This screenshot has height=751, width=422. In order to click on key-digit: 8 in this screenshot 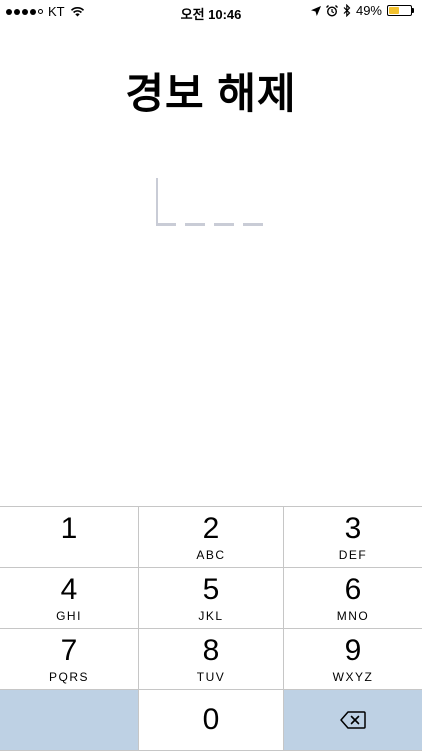, I will do `click(211, 650)`.